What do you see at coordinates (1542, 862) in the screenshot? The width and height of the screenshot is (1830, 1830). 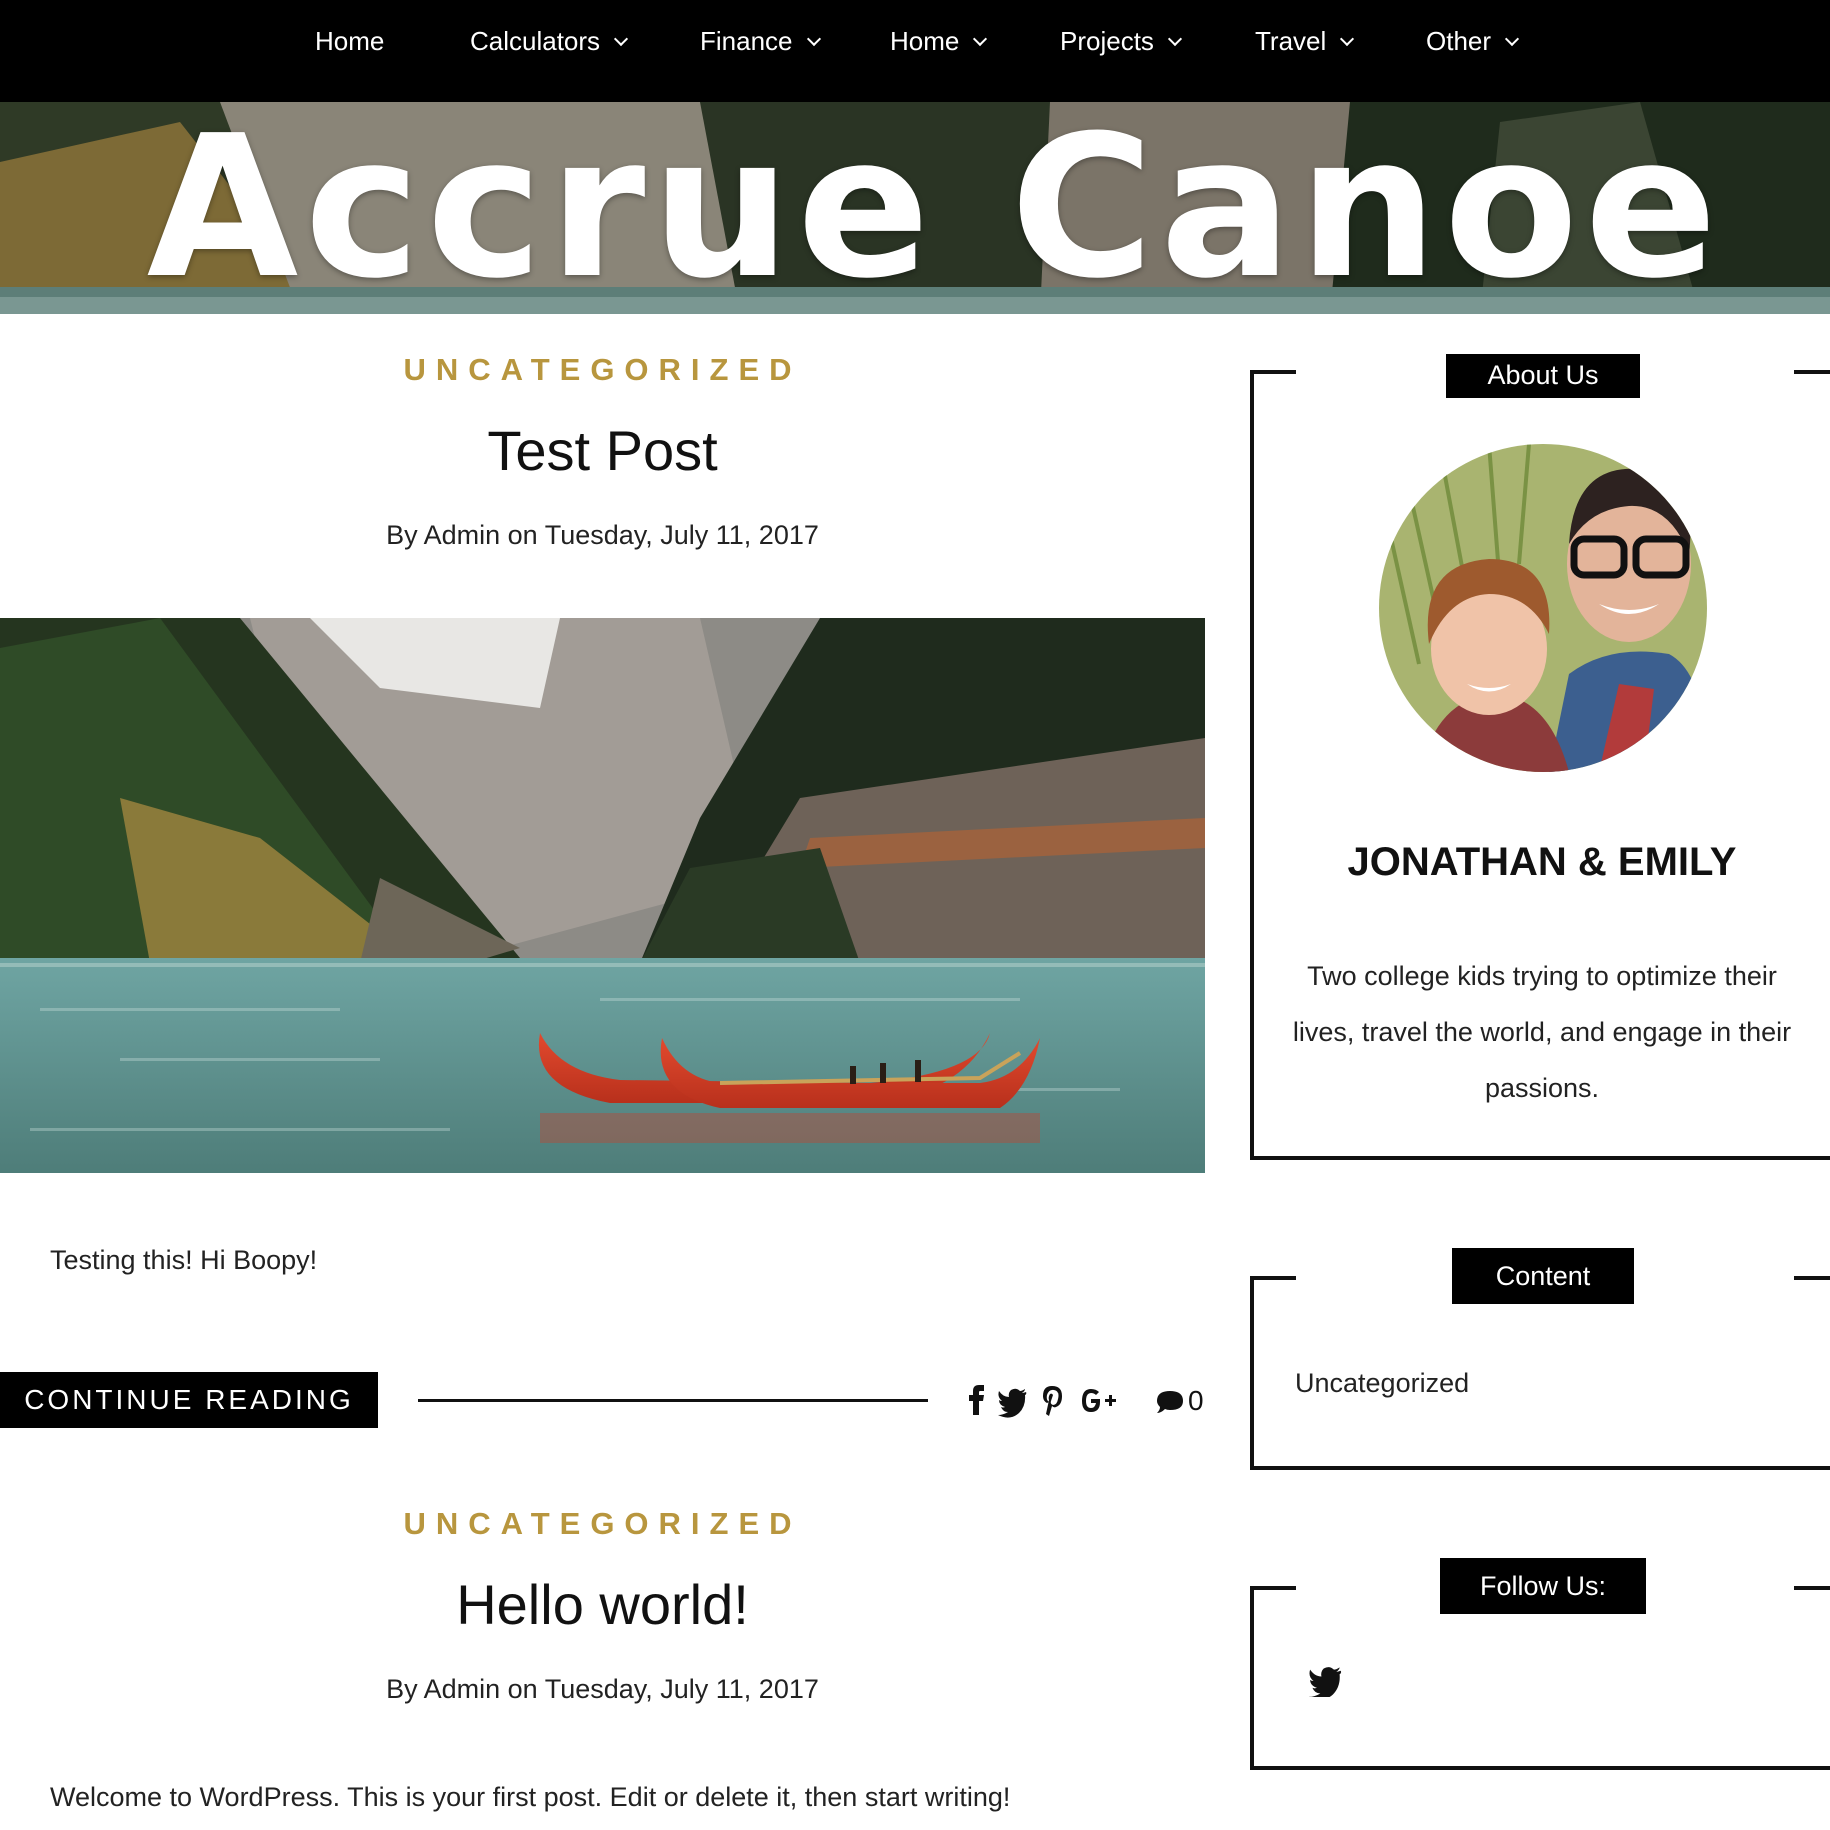 I see `about-name: JONATHAN & EMILY` at bounding box center [1542, 862].